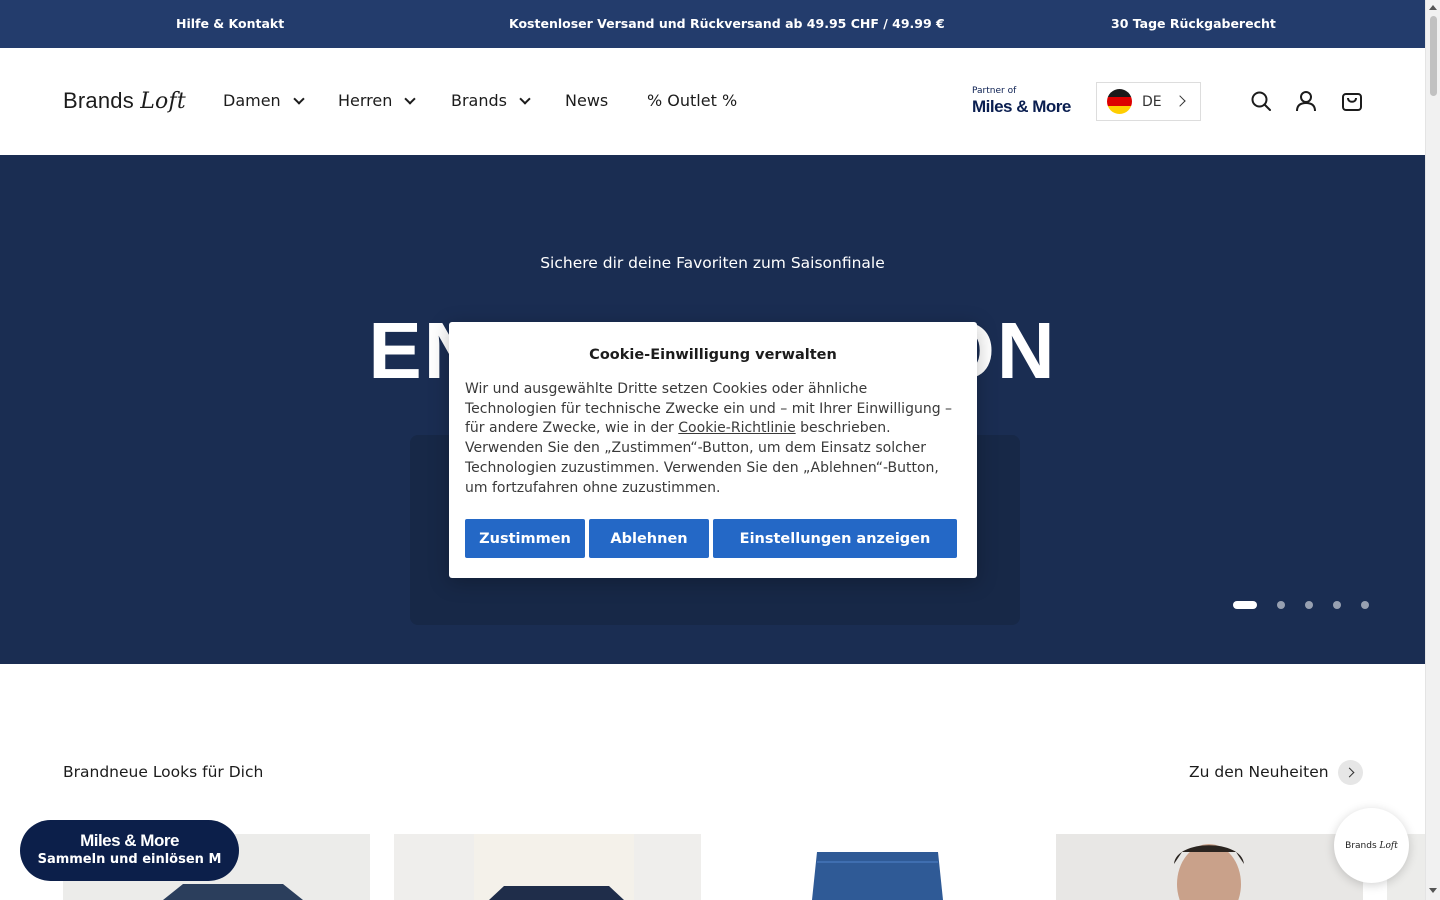  I want to click on partner-brand-text: Miles & More, so click(1021, 106).